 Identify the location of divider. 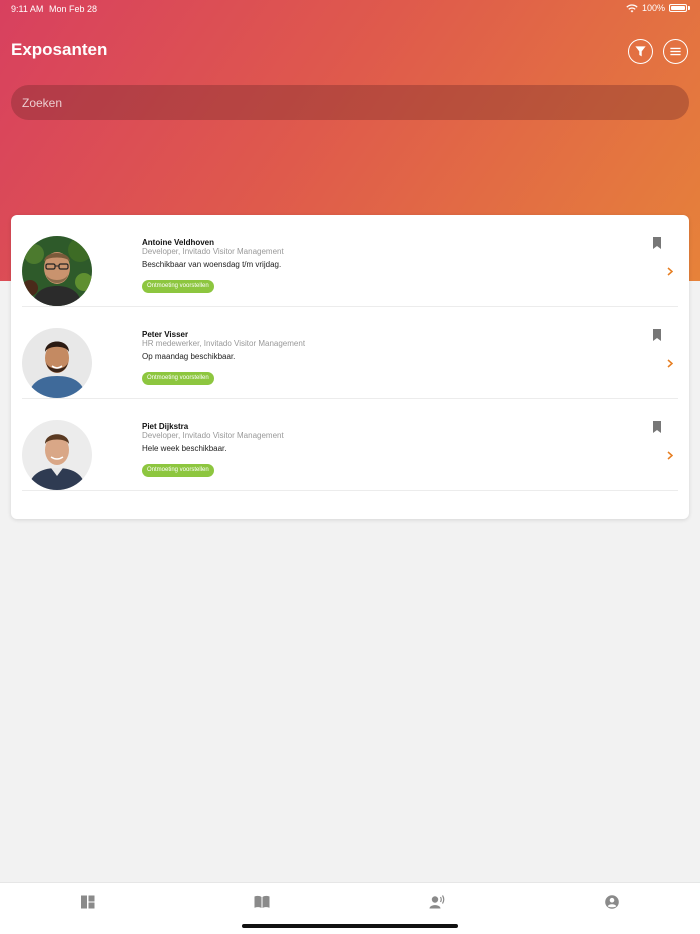
(350, 490).